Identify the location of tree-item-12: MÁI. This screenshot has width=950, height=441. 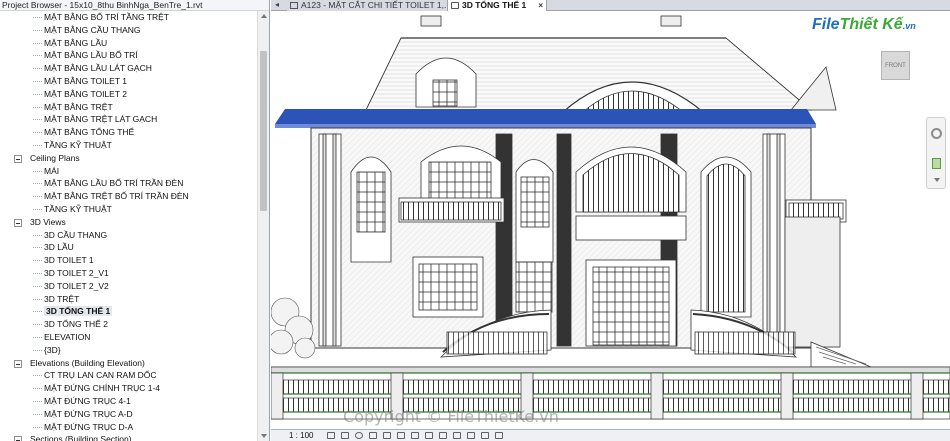
(128, 171).